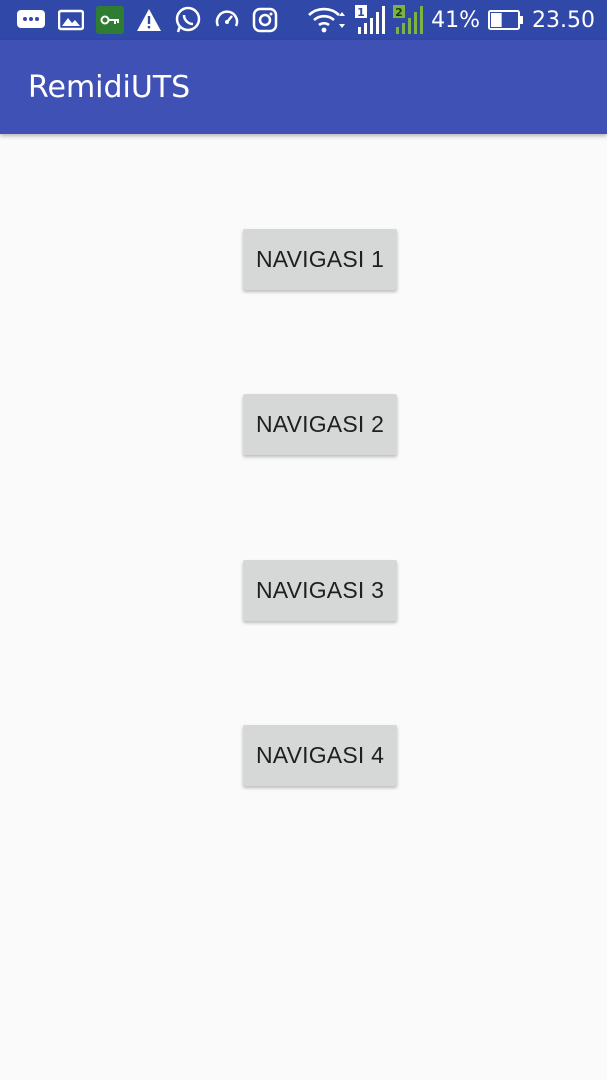 This screenshot has height=1080, width=607. Describe the element at coordinates (320, 259) in the screenshot. I see `navigasi-1-button: NAVIGASI 1` at that location.